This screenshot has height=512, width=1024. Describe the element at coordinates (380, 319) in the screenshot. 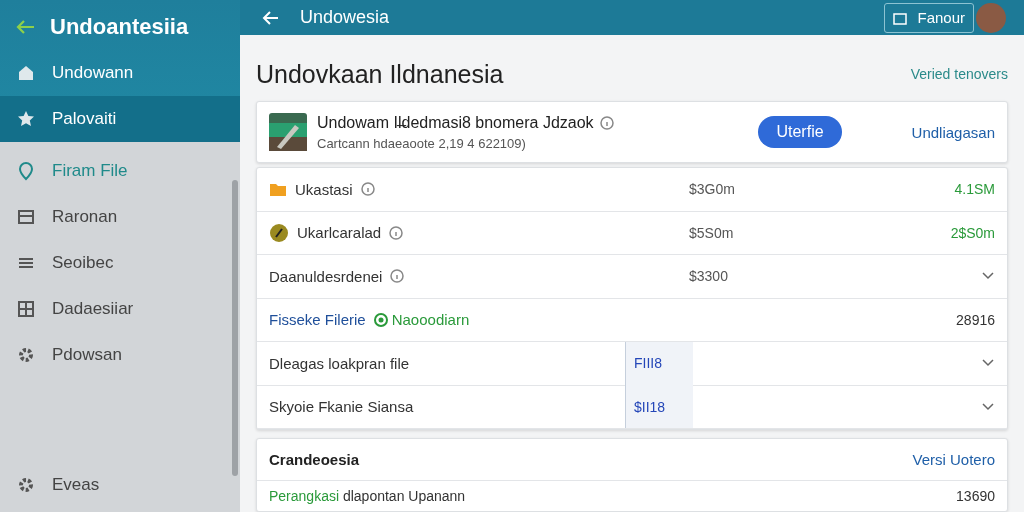

I see `status-icon` at that location.